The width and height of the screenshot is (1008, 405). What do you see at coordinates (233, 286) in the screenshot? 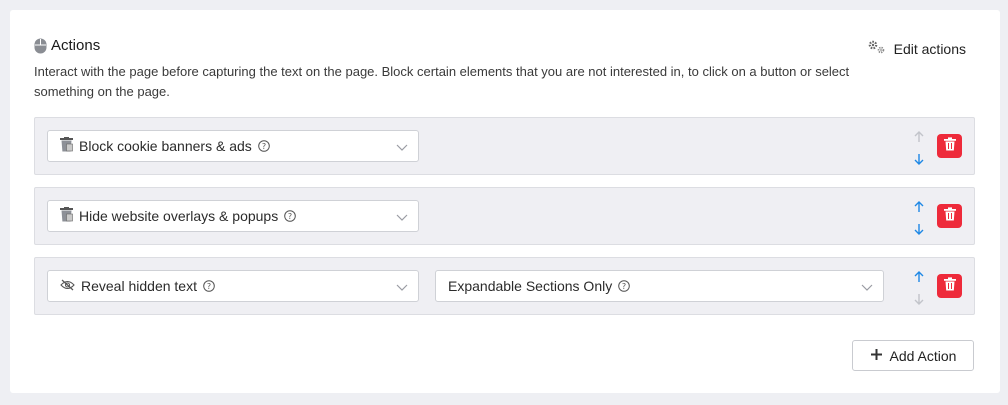
I see `action-type-select: Reveal hidden text ?` at bounding box center [233, 286].